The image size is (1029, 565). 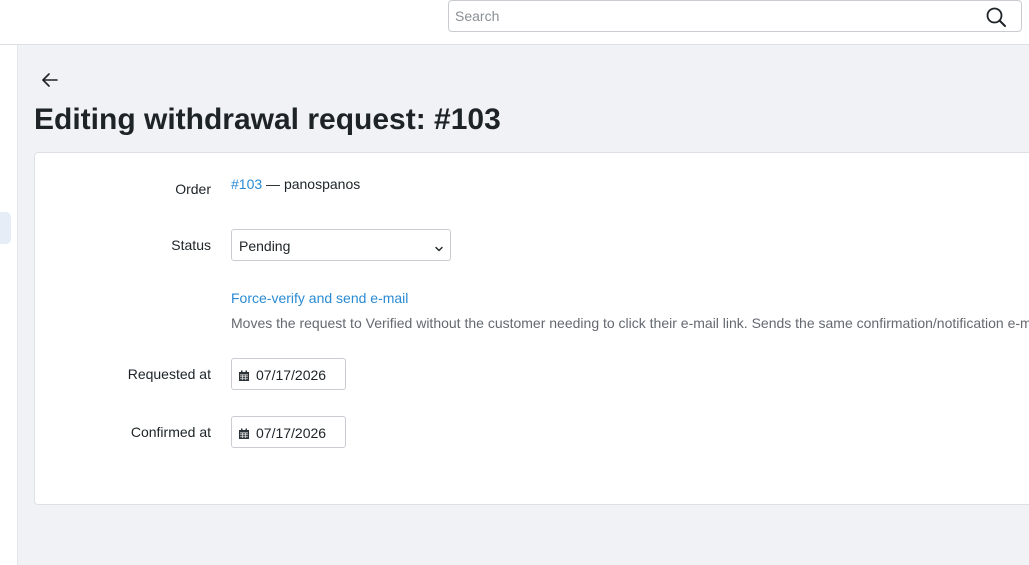 What do you see at coordinates (291, 433) in the screenshot?
I see `confirmed-at-value: 07/17/2026` at bounding box center [291, 433].